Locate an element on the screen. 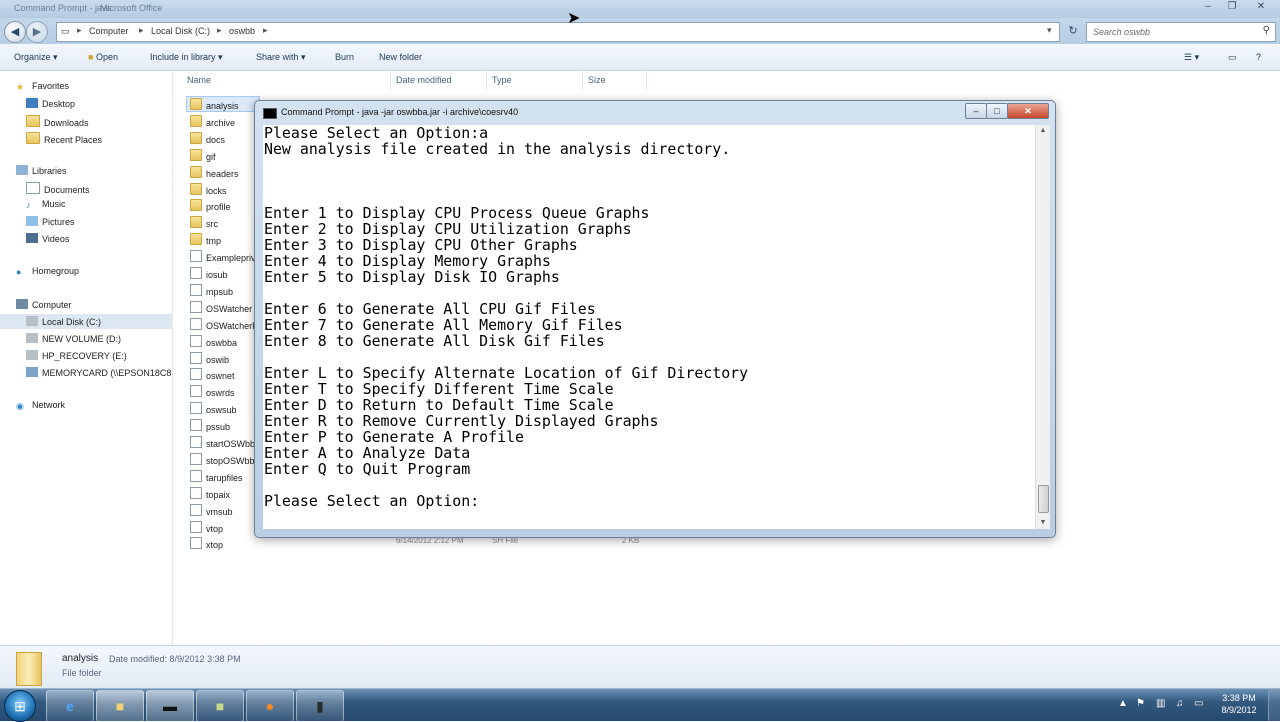 The height and width of the screenshot is (722, 1280). scroll-up-icon: ▲ is located at coordinates (1043, 131).